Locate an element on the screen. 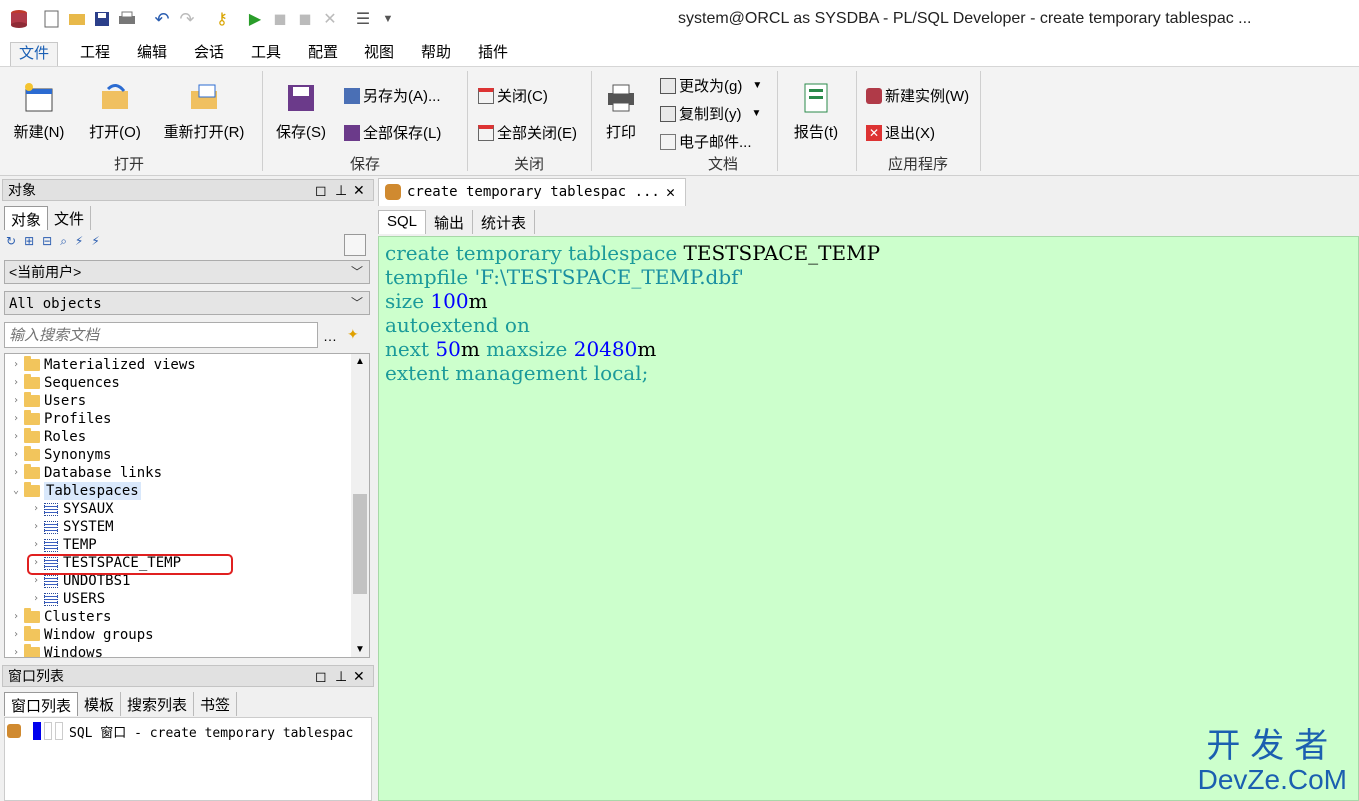 The height and width of the screenshot is (801, 1359). print-icon is located at coordinates (127, 19).